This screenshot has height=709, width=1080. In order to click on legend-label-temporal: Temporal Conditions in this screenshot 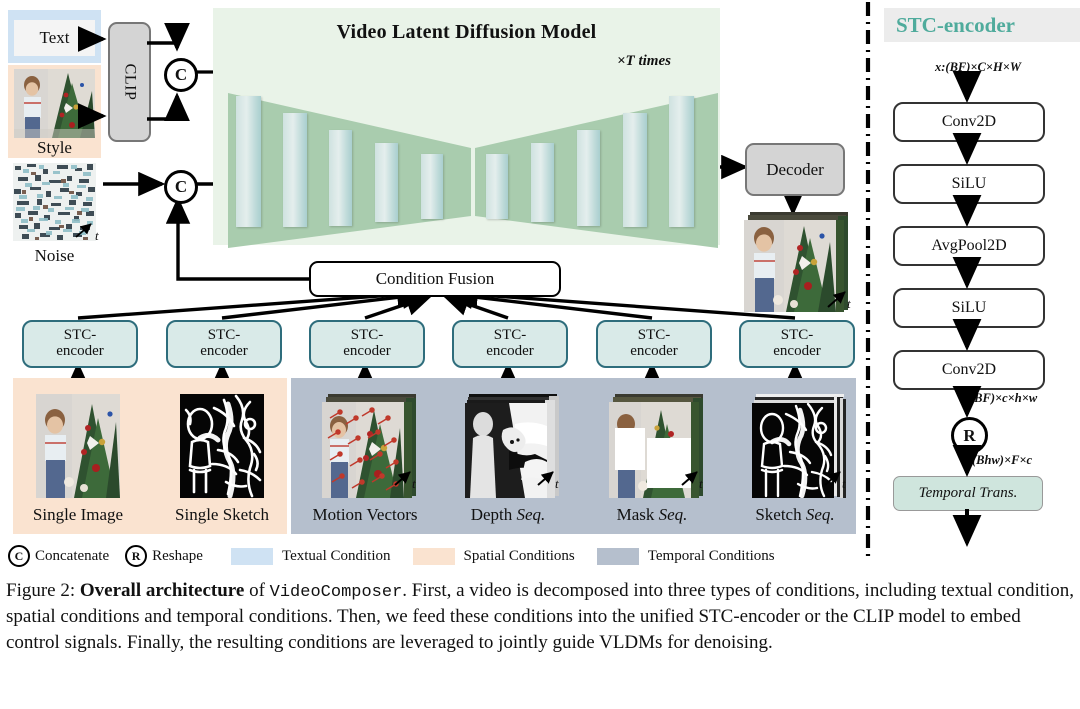, I will do `click(711, 555)`.